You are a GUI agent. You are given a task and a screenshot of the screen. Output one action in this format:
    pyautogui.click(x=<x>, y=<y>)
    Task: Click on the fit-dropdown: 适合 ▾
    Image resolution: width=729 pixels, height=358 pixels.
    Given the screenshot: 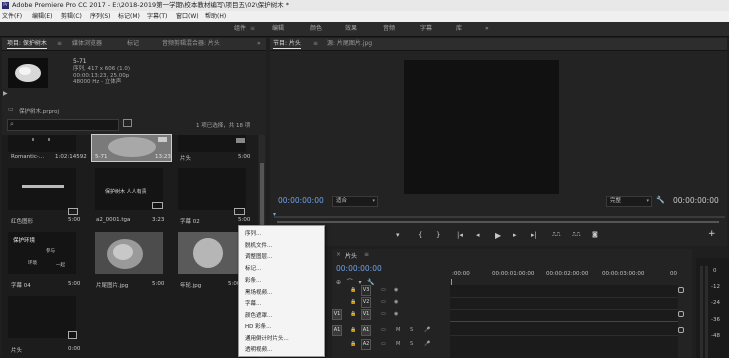 What is the action you would take?
    pyautogui.click(x=355, y=201)
    